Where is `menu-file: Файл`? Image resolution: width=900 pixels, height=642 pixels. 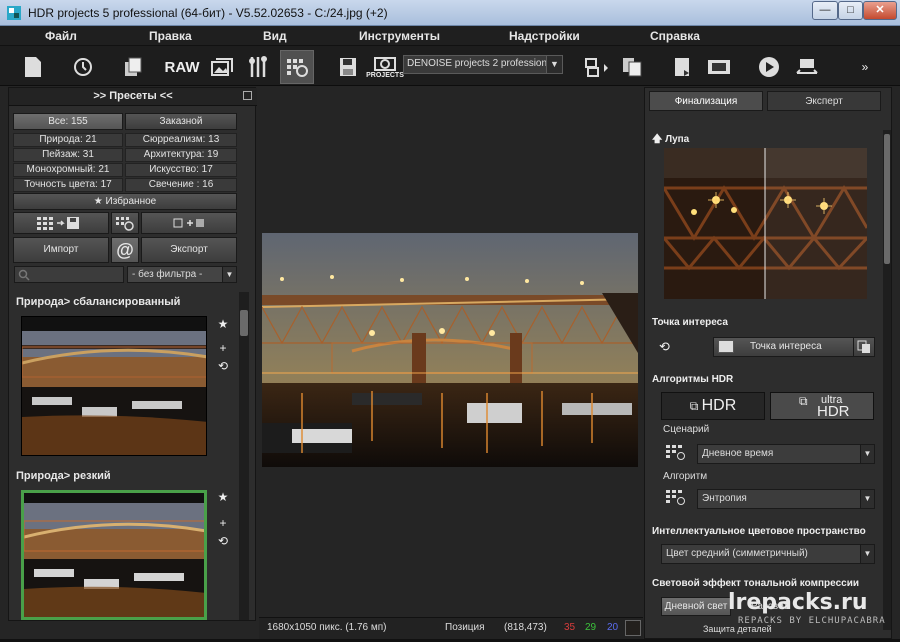
menu-file: Файл is located at coordinates (61, 36).